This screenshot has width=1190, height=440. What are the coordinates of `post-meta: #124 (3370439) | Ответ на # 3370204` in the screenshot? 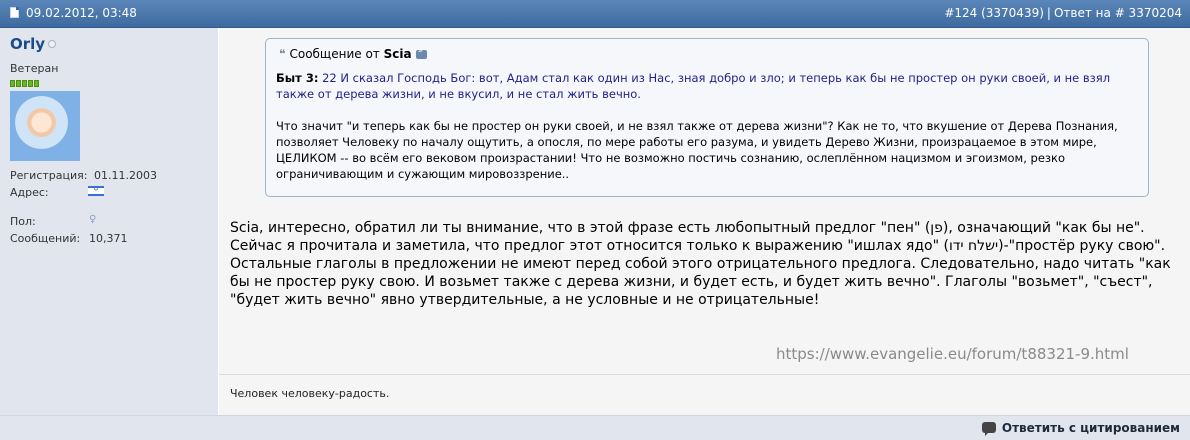 It's located at (1063, 13).